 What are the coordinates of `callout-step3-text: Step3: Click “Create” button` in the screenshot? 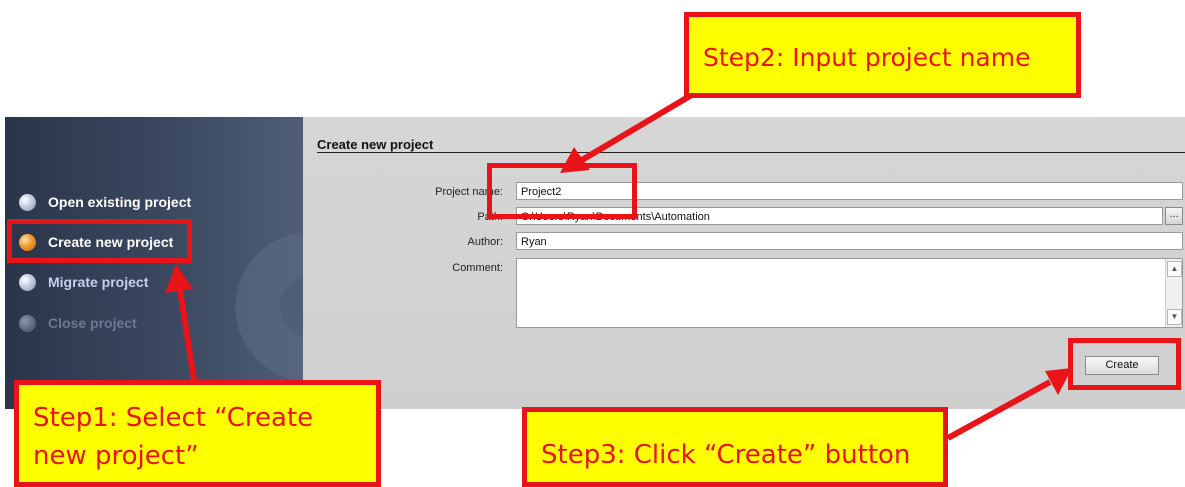 It's located at (726, 455).